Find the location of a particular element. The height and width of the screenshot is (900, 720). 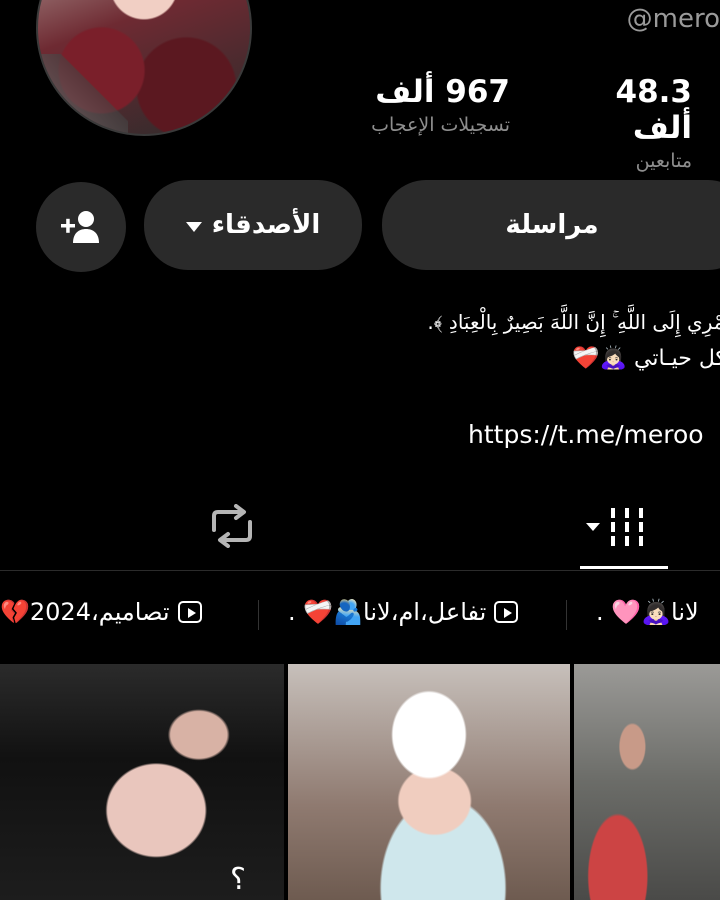

grid-icon is located at coordinates (614, 527).